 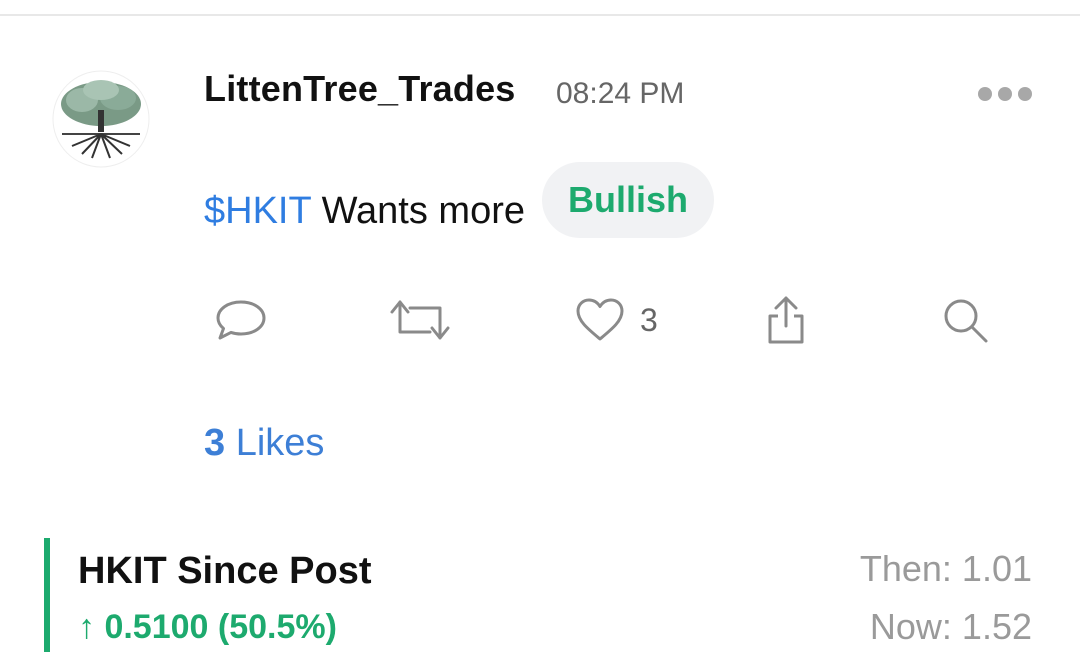 I want to click on reply-button, so click(x=241, y=320).